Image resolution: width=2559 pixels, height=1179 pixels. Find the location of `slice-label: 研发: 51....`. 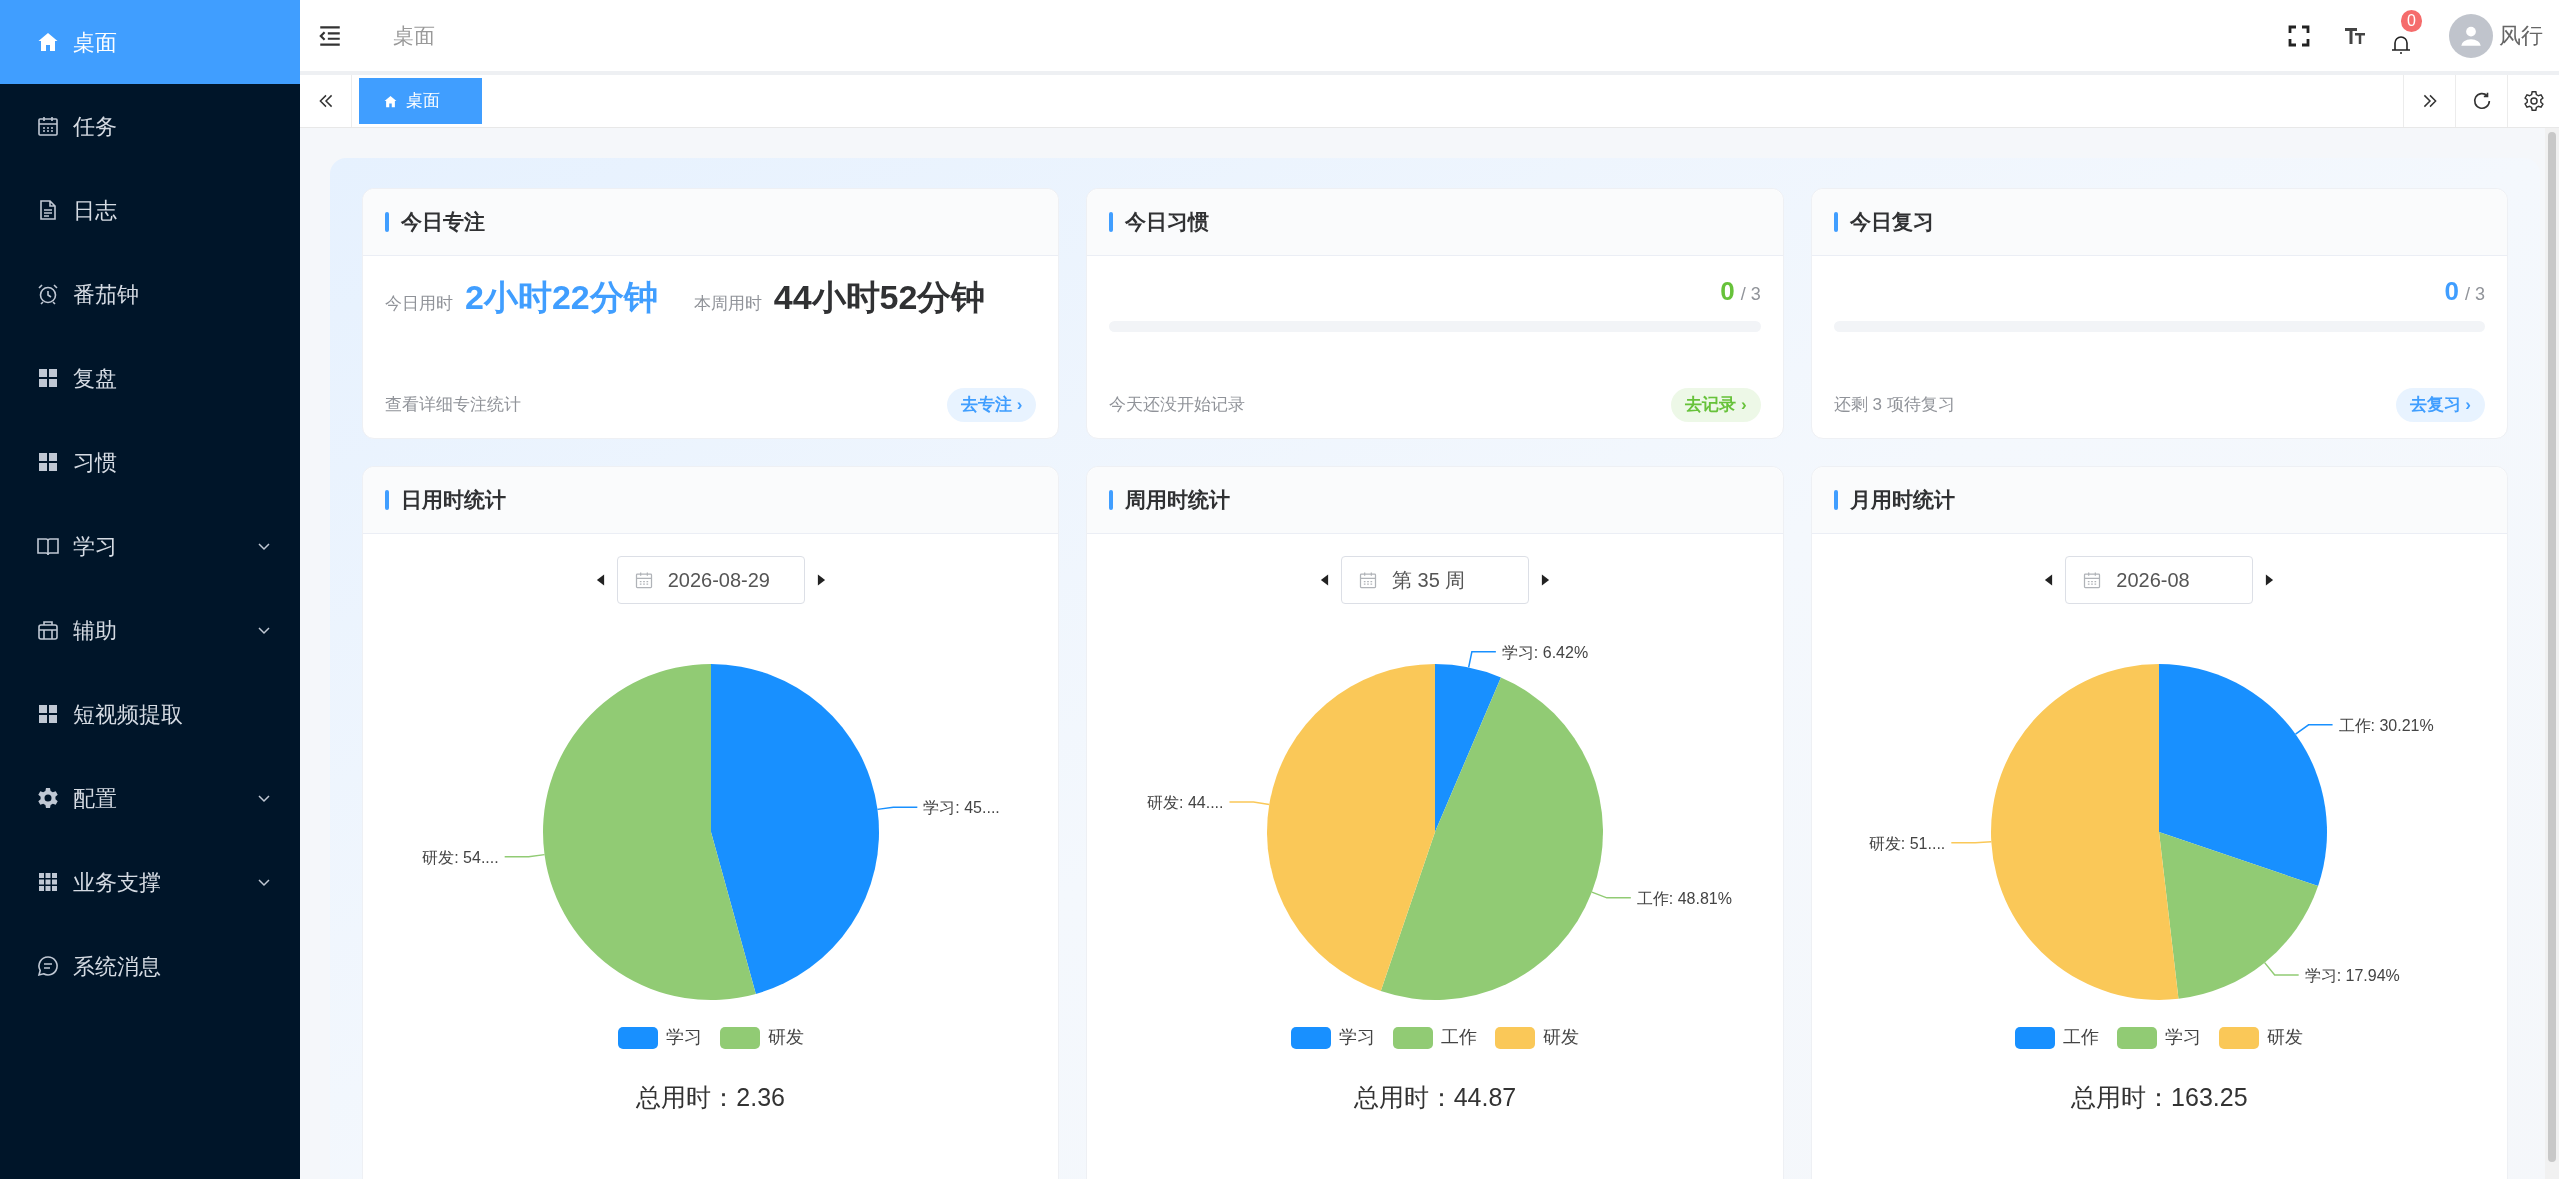

slice-label: 研发: 51.... is located at coordinates (1907, 843).